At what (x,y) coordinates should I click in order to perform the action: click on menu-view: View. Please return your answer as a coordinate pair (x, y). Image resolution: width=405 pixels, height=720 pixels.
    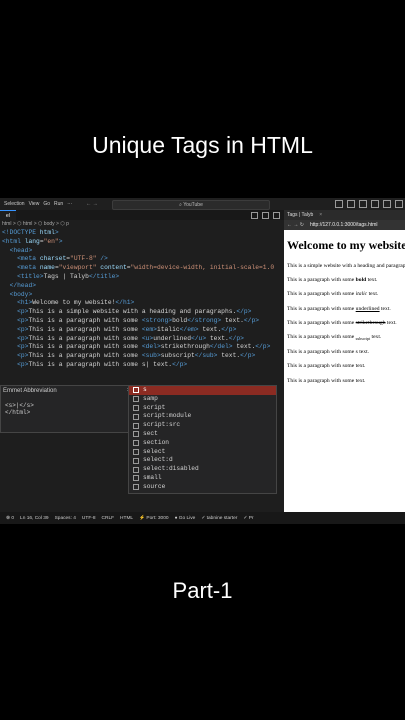
    Looking at the image, I should click on (34, 204).